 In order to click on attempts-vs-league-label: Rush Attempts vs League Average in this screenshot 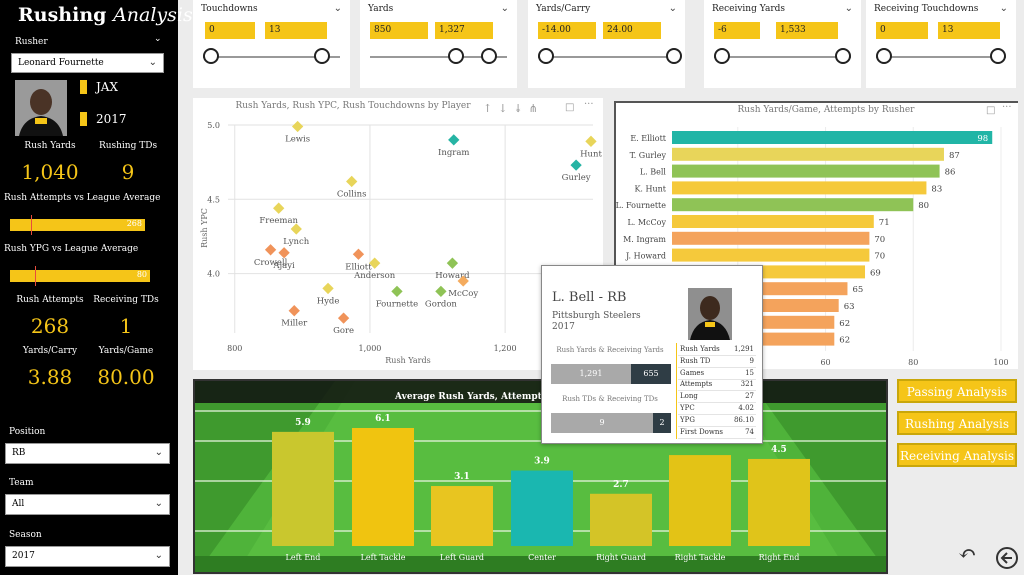, I will do `click(82, 198)`.